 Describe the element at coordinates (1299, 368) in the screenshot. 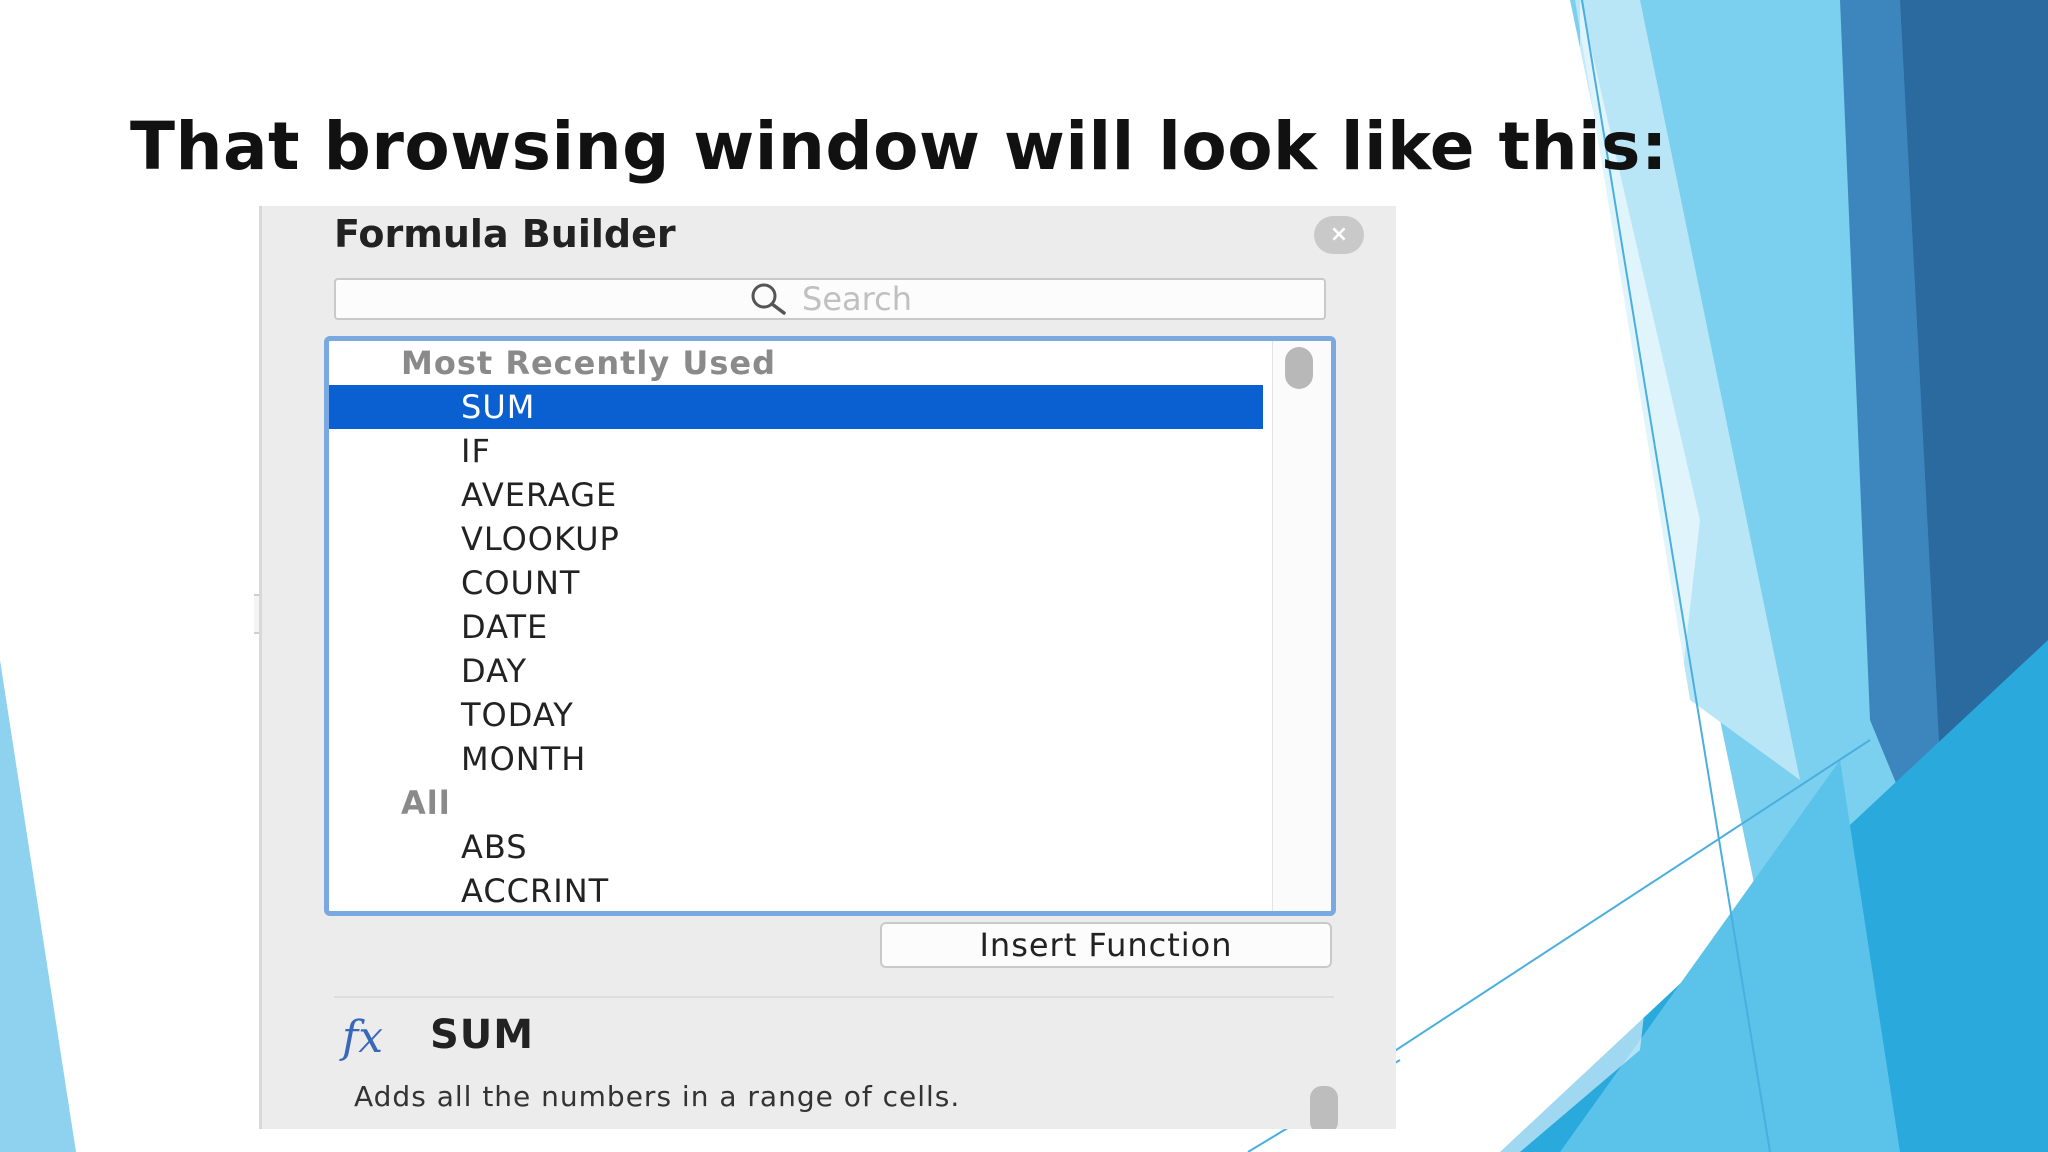

I see `list-scroll-thumb` at that location.